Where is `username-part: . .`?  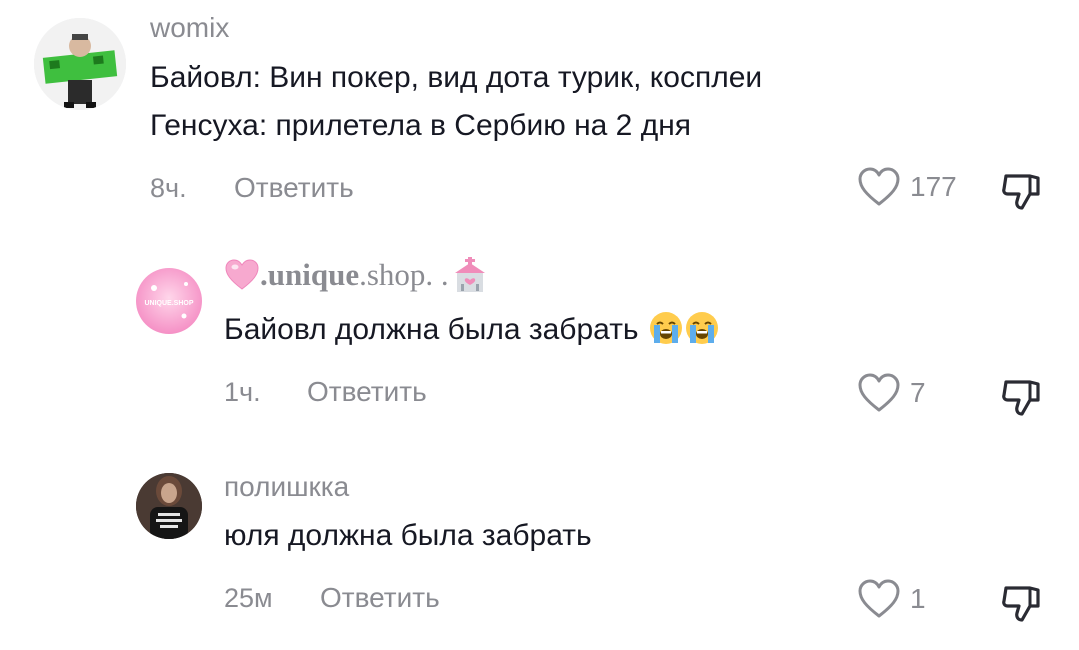
username-part: . . is located at coordinates (437, 274).